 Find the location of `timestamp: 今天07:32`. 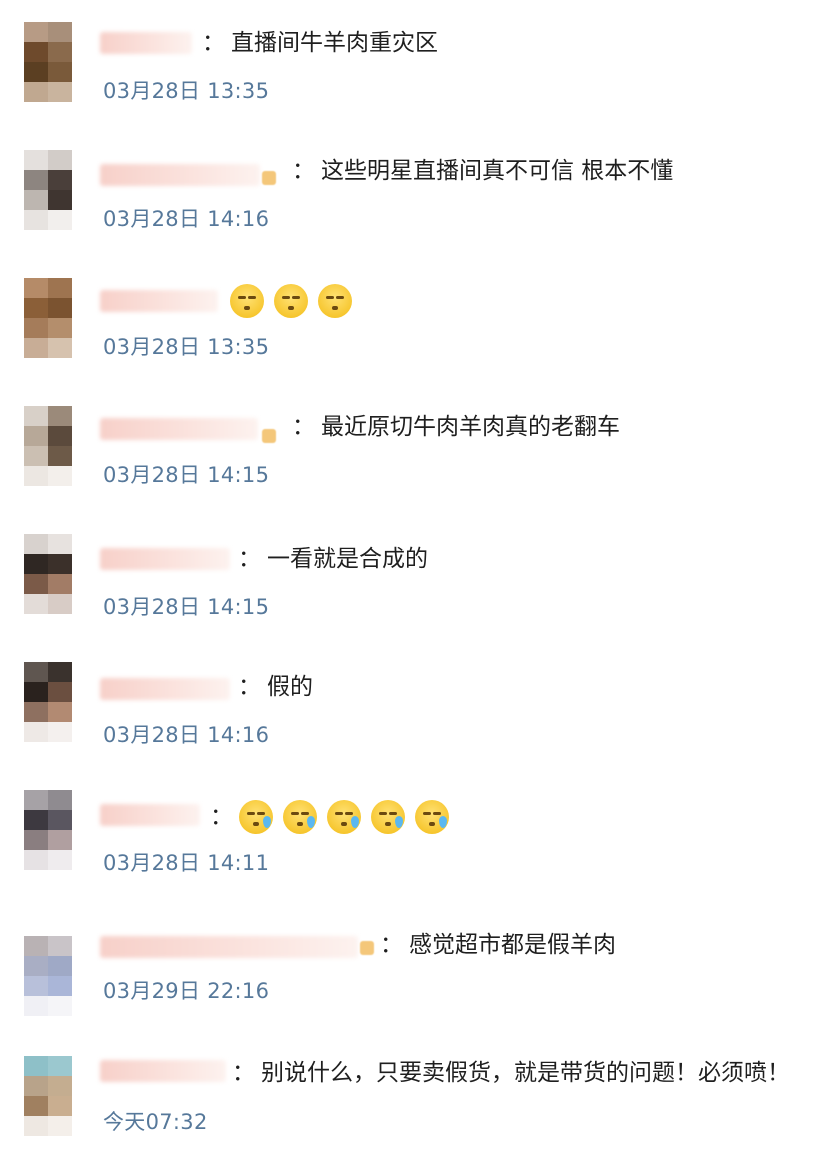

timestamp: 今天07:32 is located at coordinates (155, 1122).